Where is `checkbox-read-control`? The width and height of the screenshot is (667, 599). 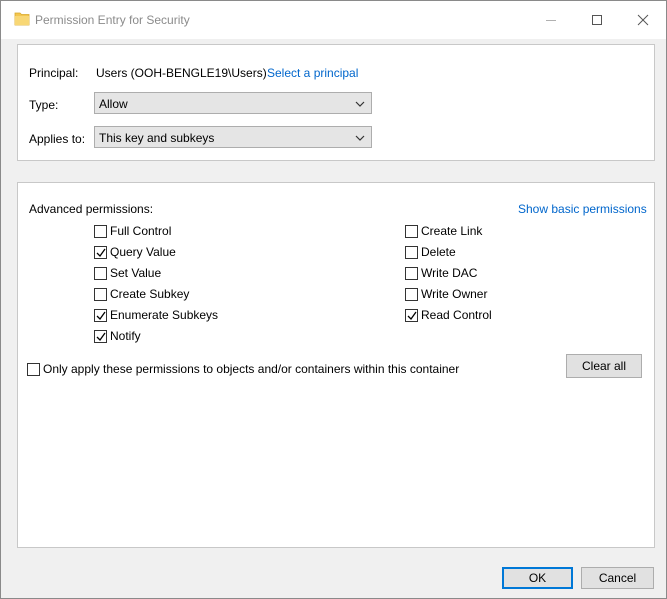
checkbox-read-control is located at coordinates (411, 315).